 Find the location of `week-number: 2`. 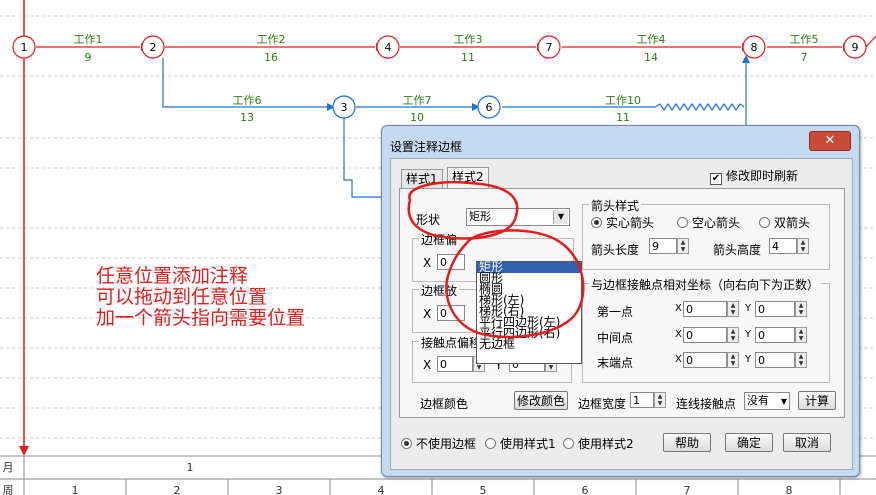

week-number: 2 is located at coordinates (177, 489).